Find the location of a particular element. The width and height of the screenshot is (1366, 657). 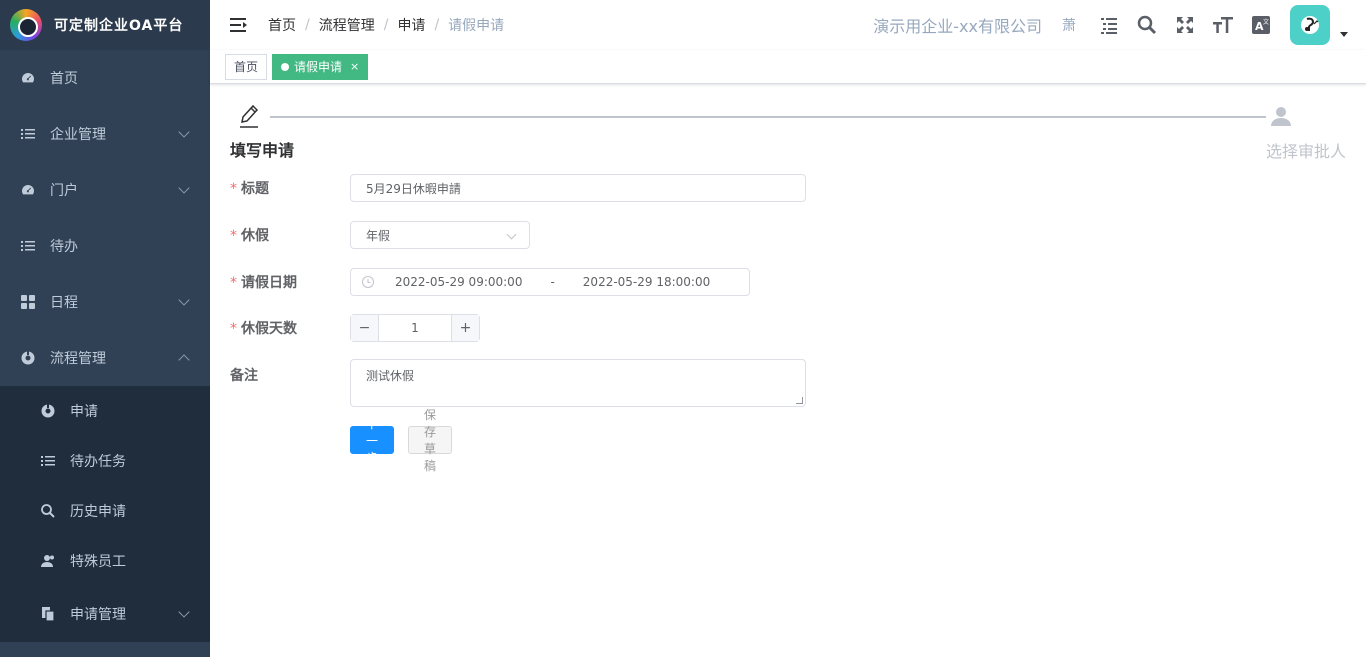

sidebar-subitem-todo-tasks: 待办任务 is located at coordinates (105, 461).